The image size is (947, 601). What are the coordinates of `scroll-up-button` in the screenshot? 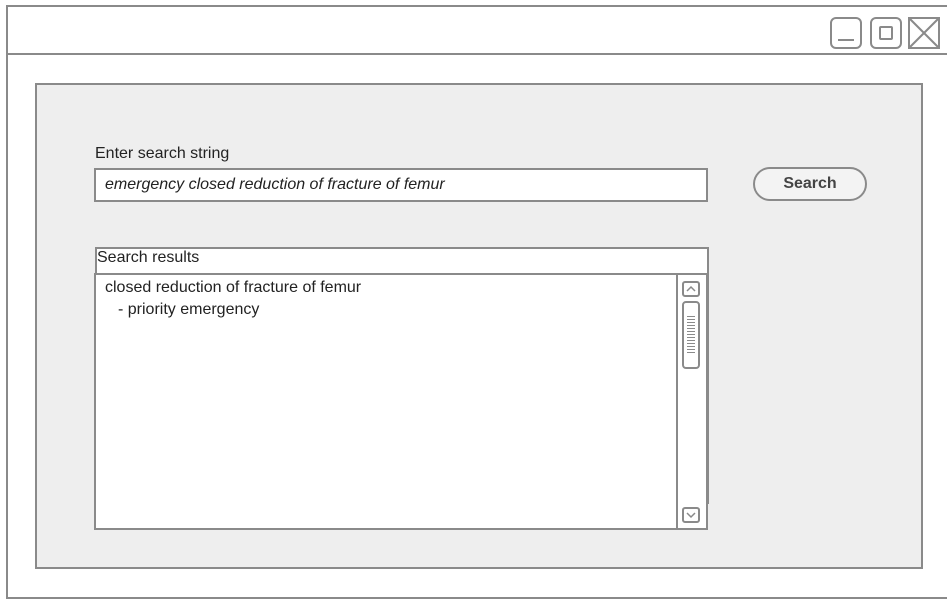 It's located at (691, 289).